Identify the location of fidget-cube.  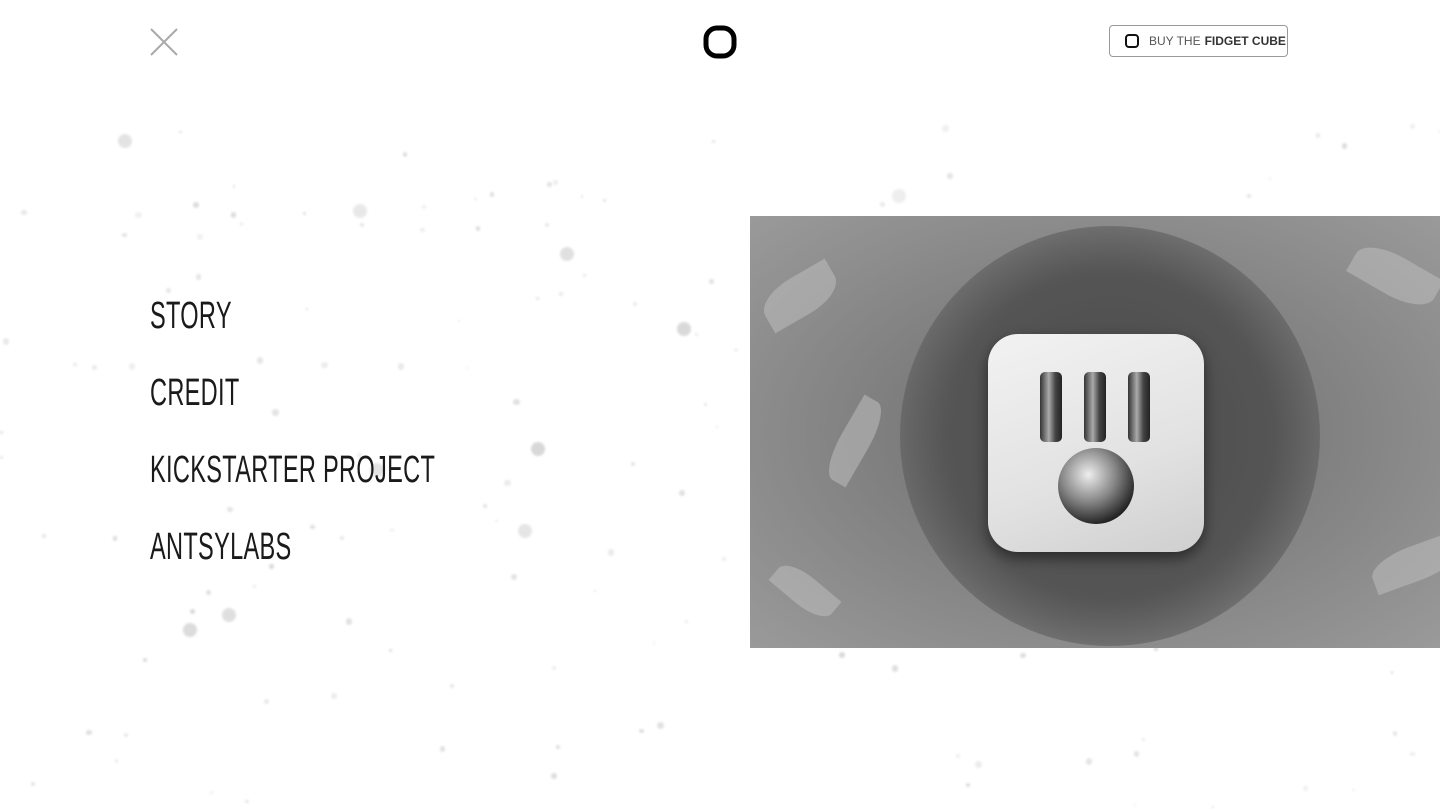
(1096, 443).